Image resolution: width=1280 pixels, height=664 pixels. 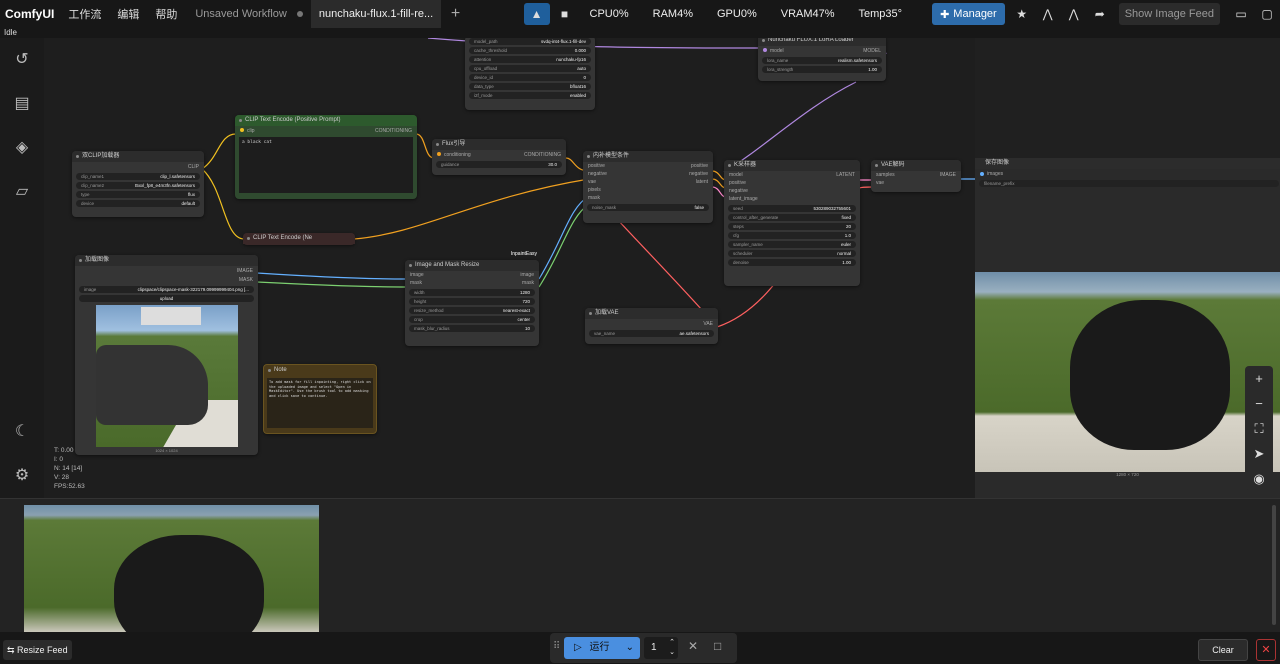 I want to click on widget-cache-threshold: cache_threshold 0.000, so click(x=530, y=50).